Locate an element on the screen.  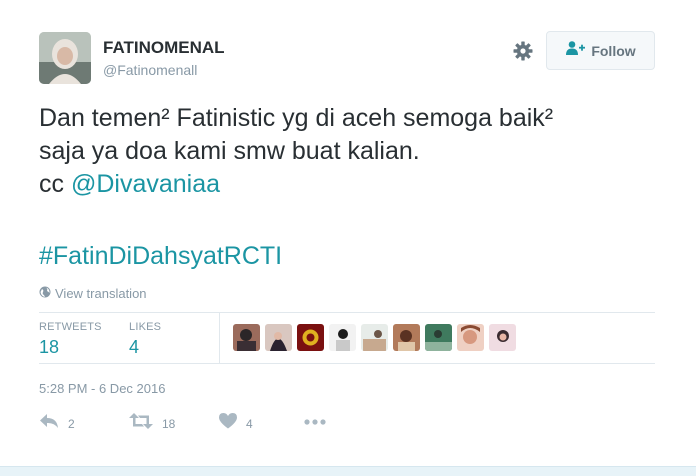
globe-icon is located at coordinates (45, 293).